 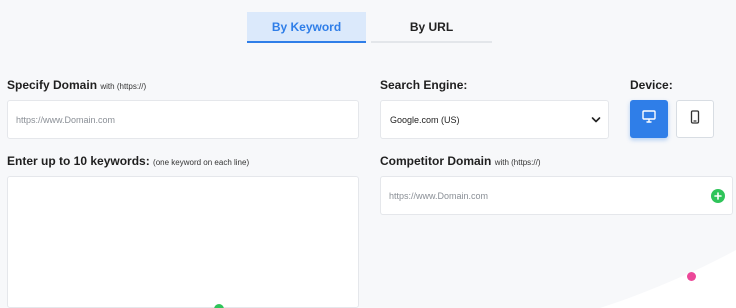 What do you see at coordinates (517, 162) in the screenshot?
I see `competitor-hint: with (https://)` at bounding box center [517, 162].